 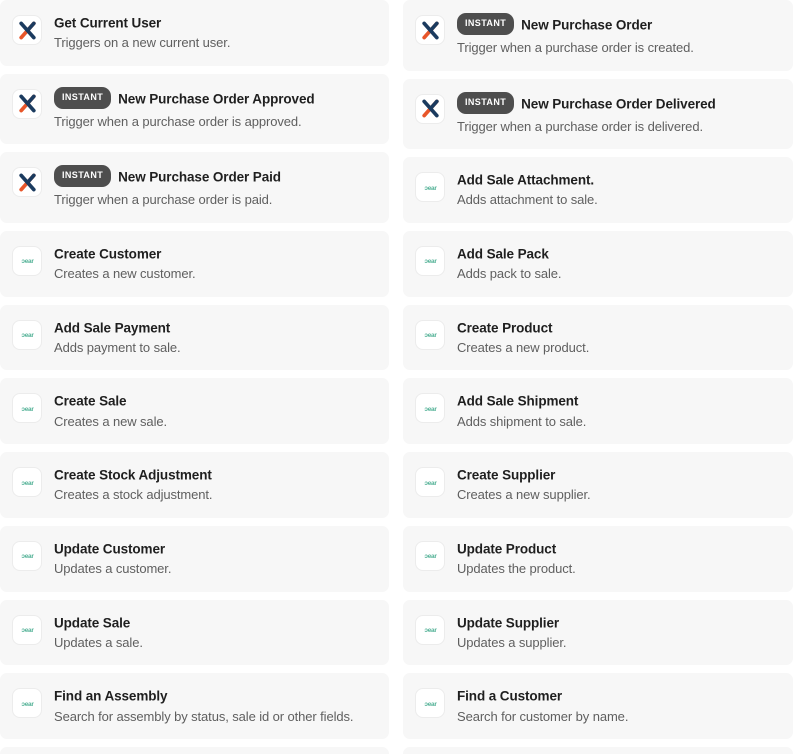 What do you see at coordinates (215, 548) in the screenshot?
I see `action-card-title-line: Update Customer` at bounding box center [215, 548].